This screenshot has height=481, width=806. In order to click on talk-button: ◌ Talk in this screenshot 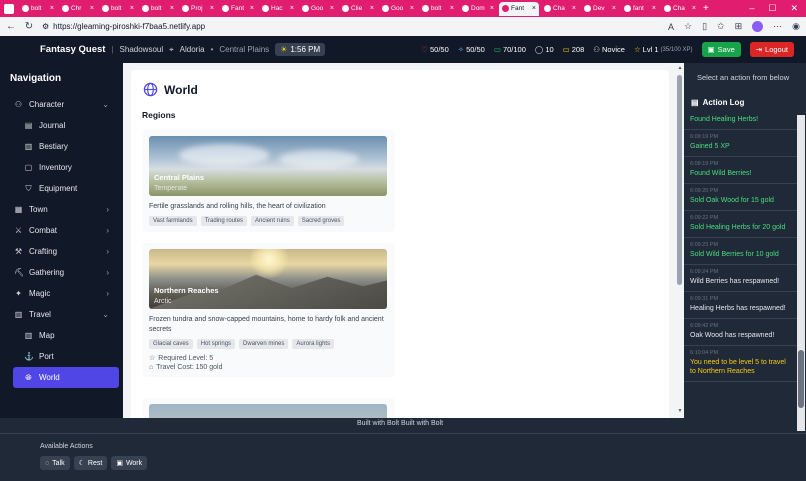, I will do `click(55, 463)`.